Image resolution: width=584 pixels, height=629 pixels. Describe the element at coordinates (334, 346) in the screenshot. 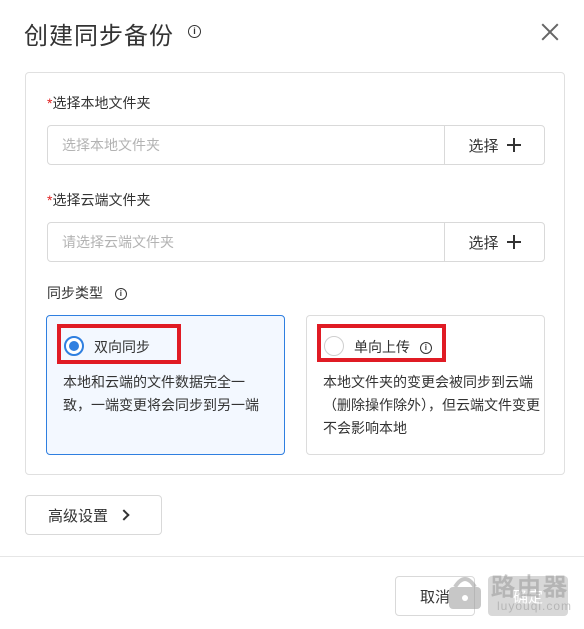

I see `radio-unselected` at that location.